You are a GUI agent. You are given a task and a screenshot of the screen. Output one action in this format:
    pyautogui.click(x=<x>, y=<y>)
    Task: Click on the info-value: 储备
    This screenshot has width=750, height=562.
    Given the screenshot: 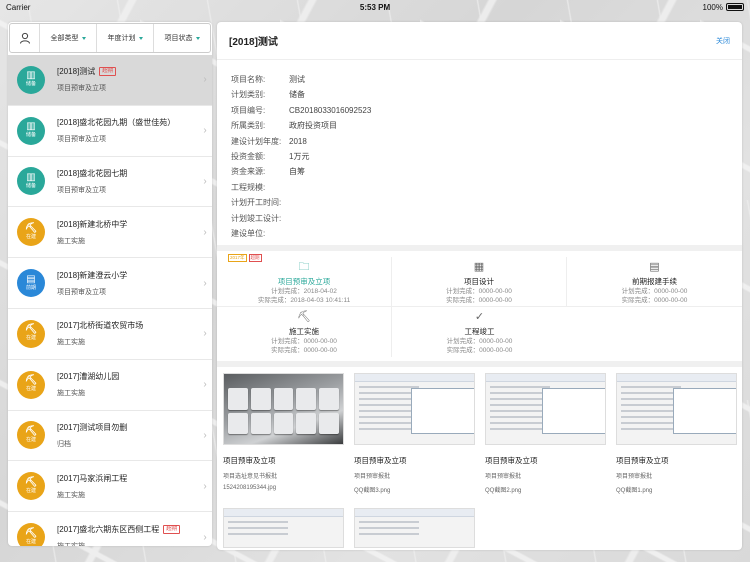 What is the action you would take?
    pyautogui.click(x=297, y=95)
    